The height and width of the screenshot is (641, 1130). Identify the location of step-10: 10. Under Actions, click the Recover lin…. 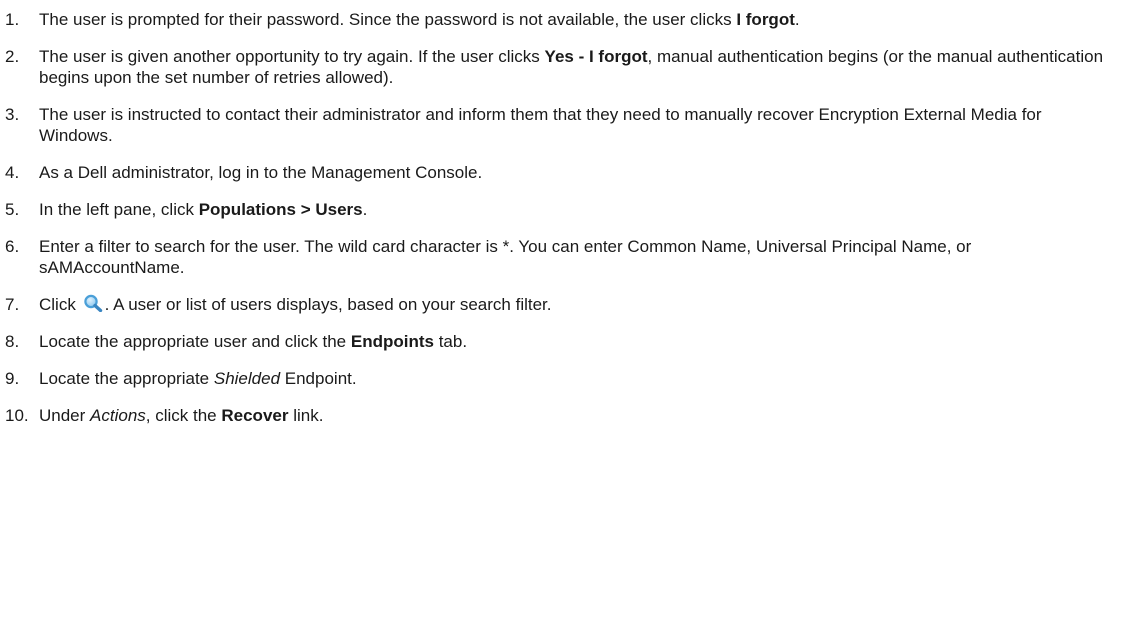
(565, 415).